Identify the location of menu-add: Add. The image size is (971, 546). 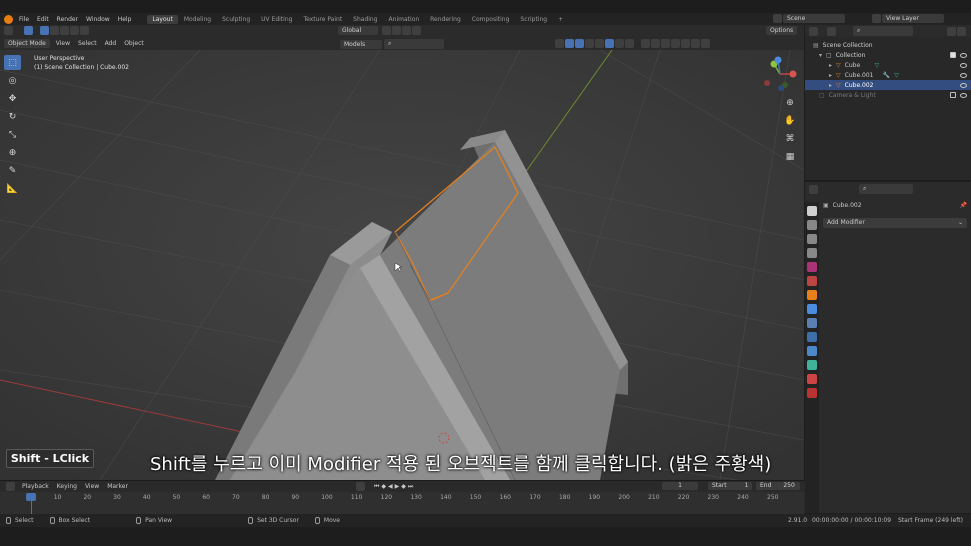
(111, 43).